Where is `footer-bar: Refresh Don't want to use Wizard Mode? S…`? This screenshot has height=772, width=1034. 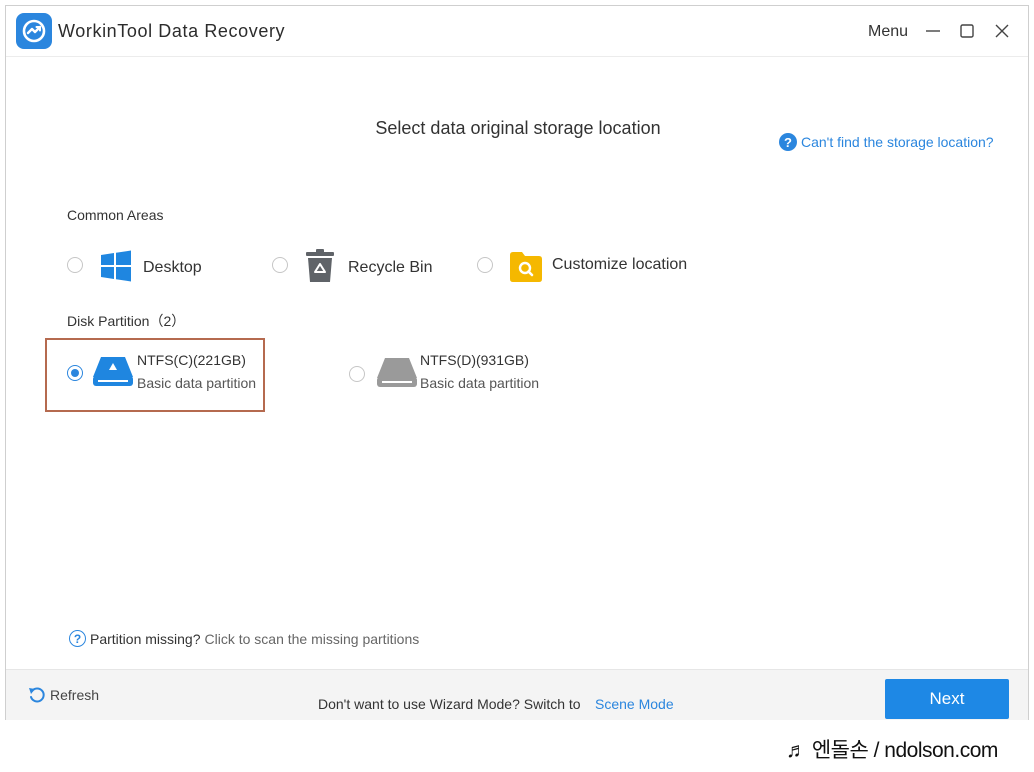
footer-bar: Refresh Don't want to use Wizard Mode? S… is located at coordinates (517, 694).